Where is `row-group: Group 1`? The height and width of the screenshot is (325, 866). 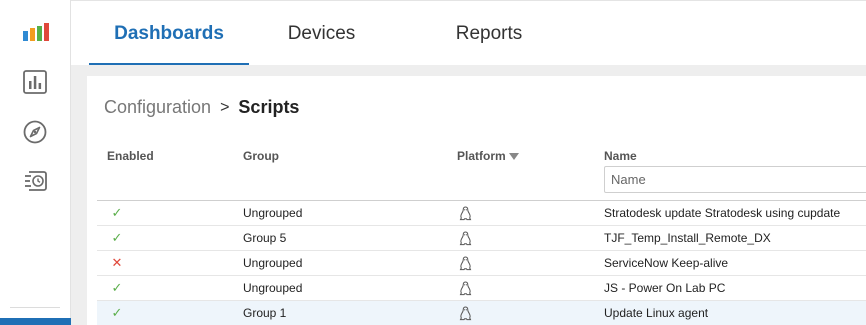 row-group: Group 1 is located at coordinates (265, 313).